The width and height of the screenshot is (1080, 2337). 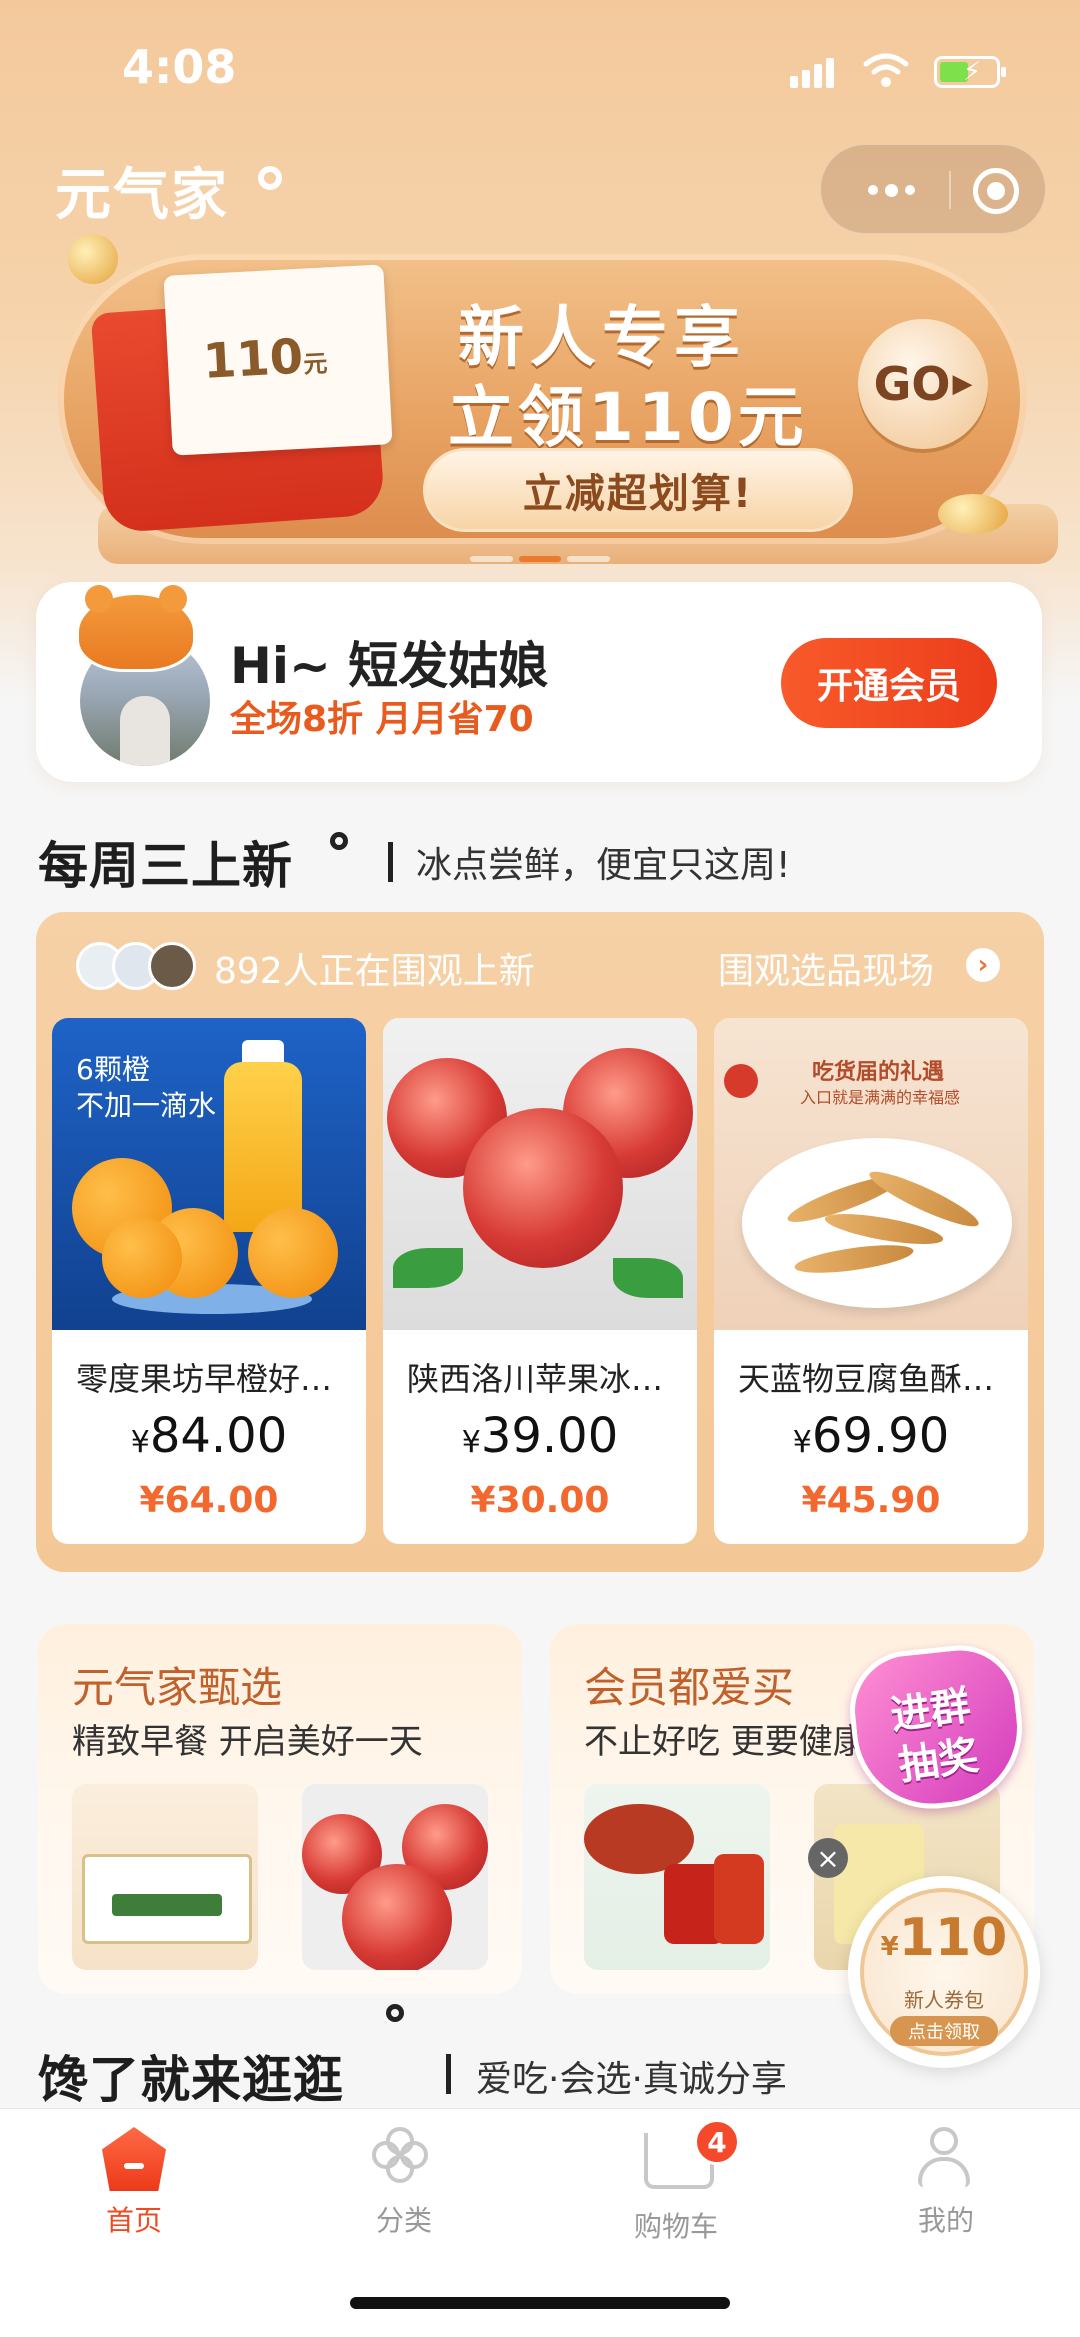 I want to click on tab-category: 分类, so click(x=404, y=2187).